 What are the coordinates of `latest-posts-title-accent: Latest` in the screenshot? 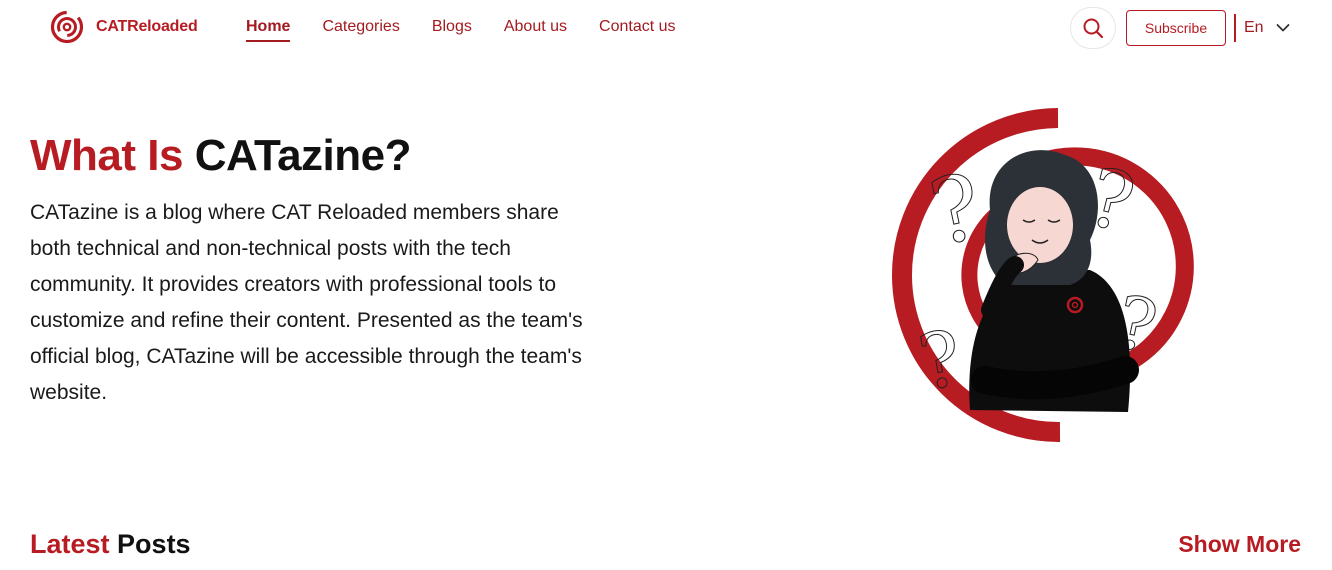 It's located at (70, 544).